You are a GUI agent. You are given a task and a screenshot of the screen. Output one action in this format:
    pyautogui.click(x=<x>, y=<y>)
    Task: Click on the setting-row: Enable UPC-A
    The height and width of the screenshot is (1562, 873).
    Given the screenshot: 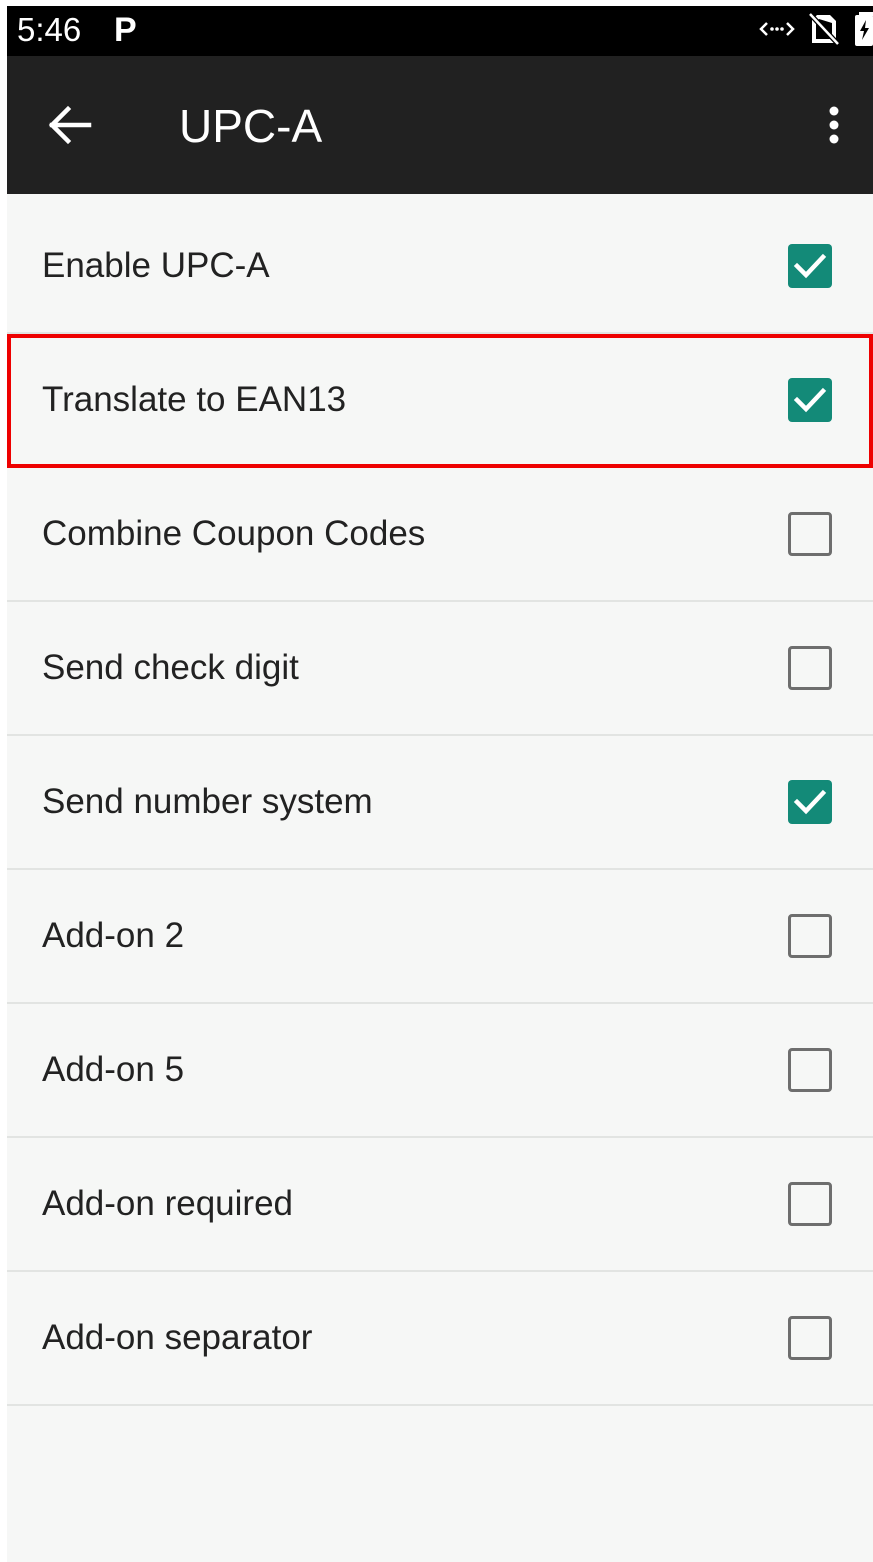 What is the action you would take?
    pyautogui.click(x=440, y=267)
    